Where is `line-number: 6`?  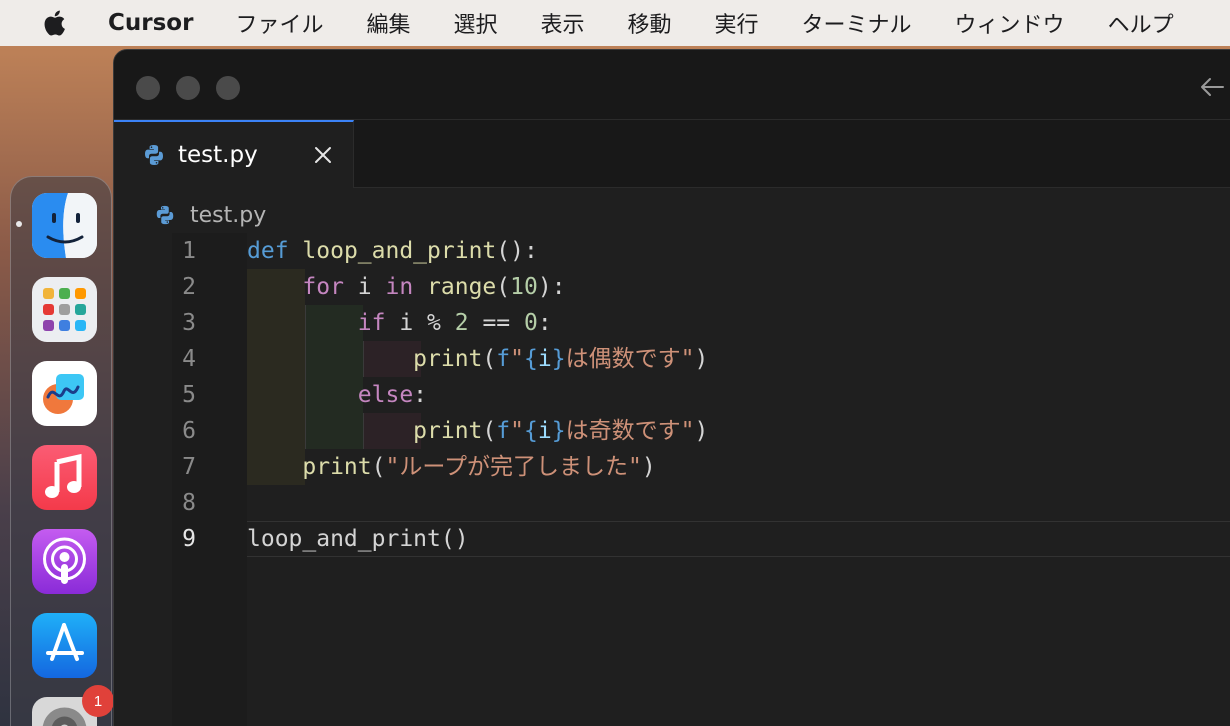 line-number: 6 is located at coordinates (189, 431).